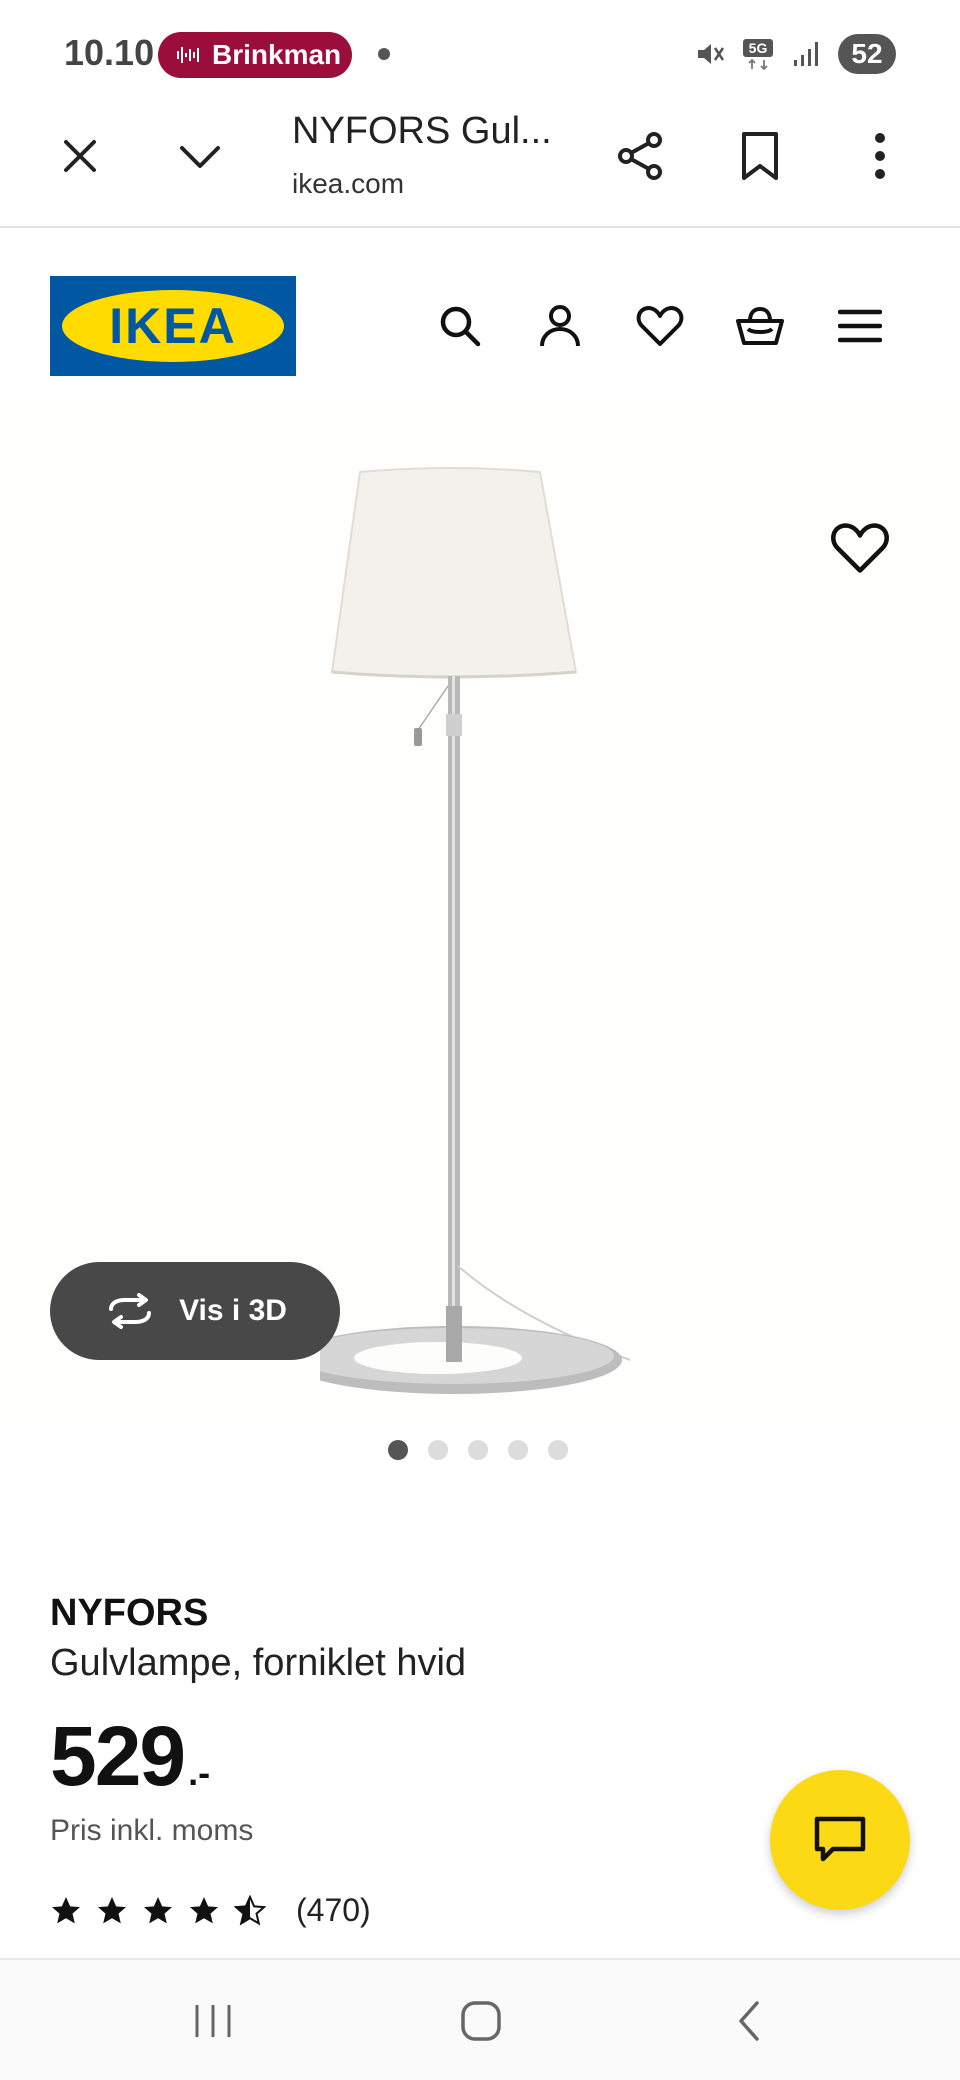  I want to click on share-icon, so click(640, 156).